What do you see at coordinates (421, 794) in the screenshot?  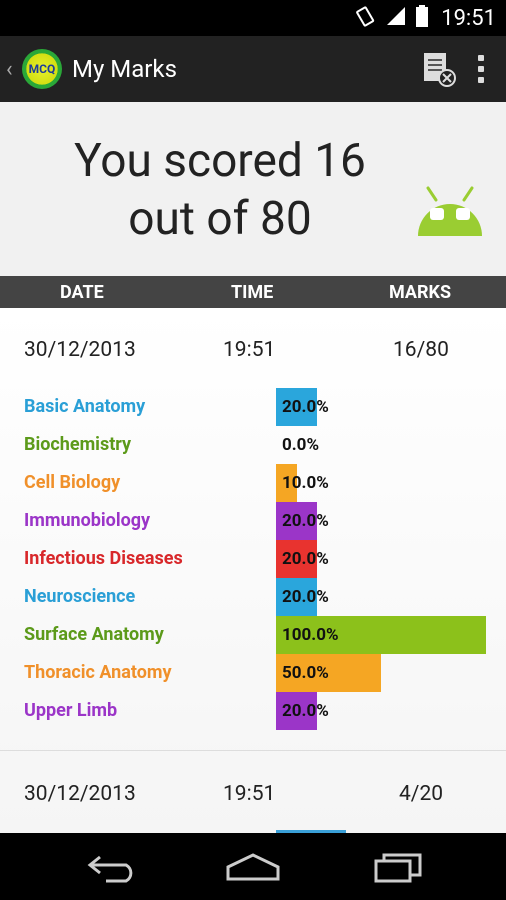 I see `record-marks: 4/20` at bounding box center [421, 794].